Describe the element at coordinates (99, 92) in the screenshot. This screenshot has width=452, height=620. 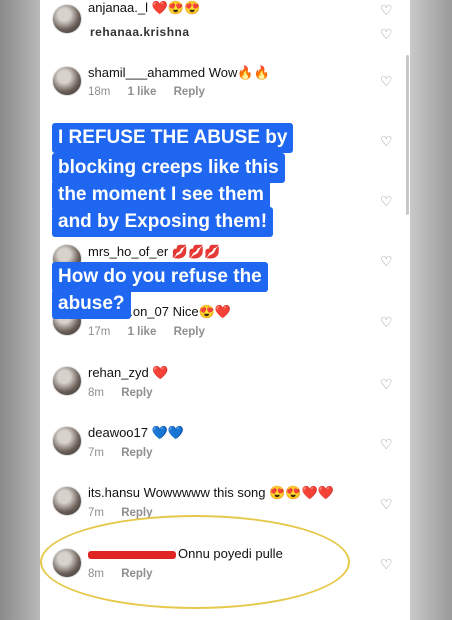
I see `comment-time: 18m` at that location.